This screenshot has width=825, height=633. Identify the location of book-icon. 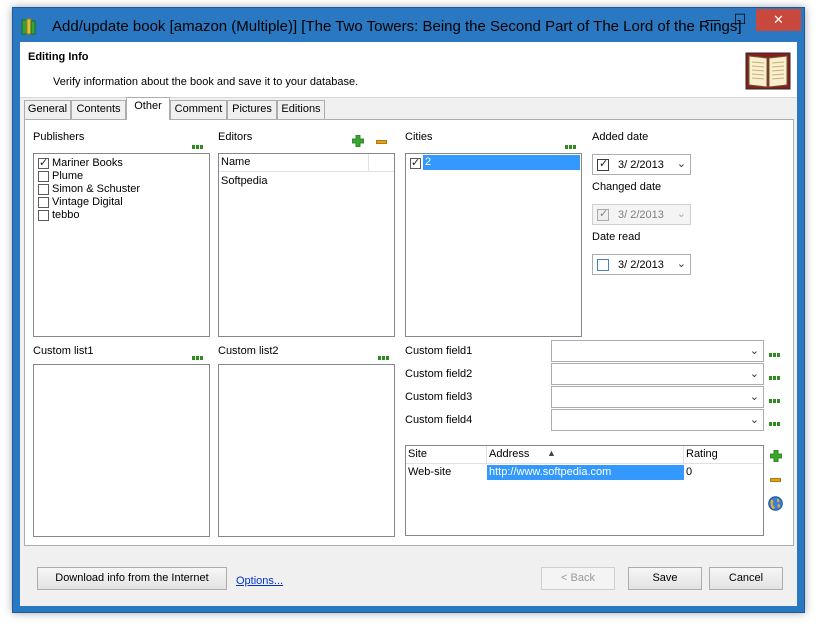
(768, 71).